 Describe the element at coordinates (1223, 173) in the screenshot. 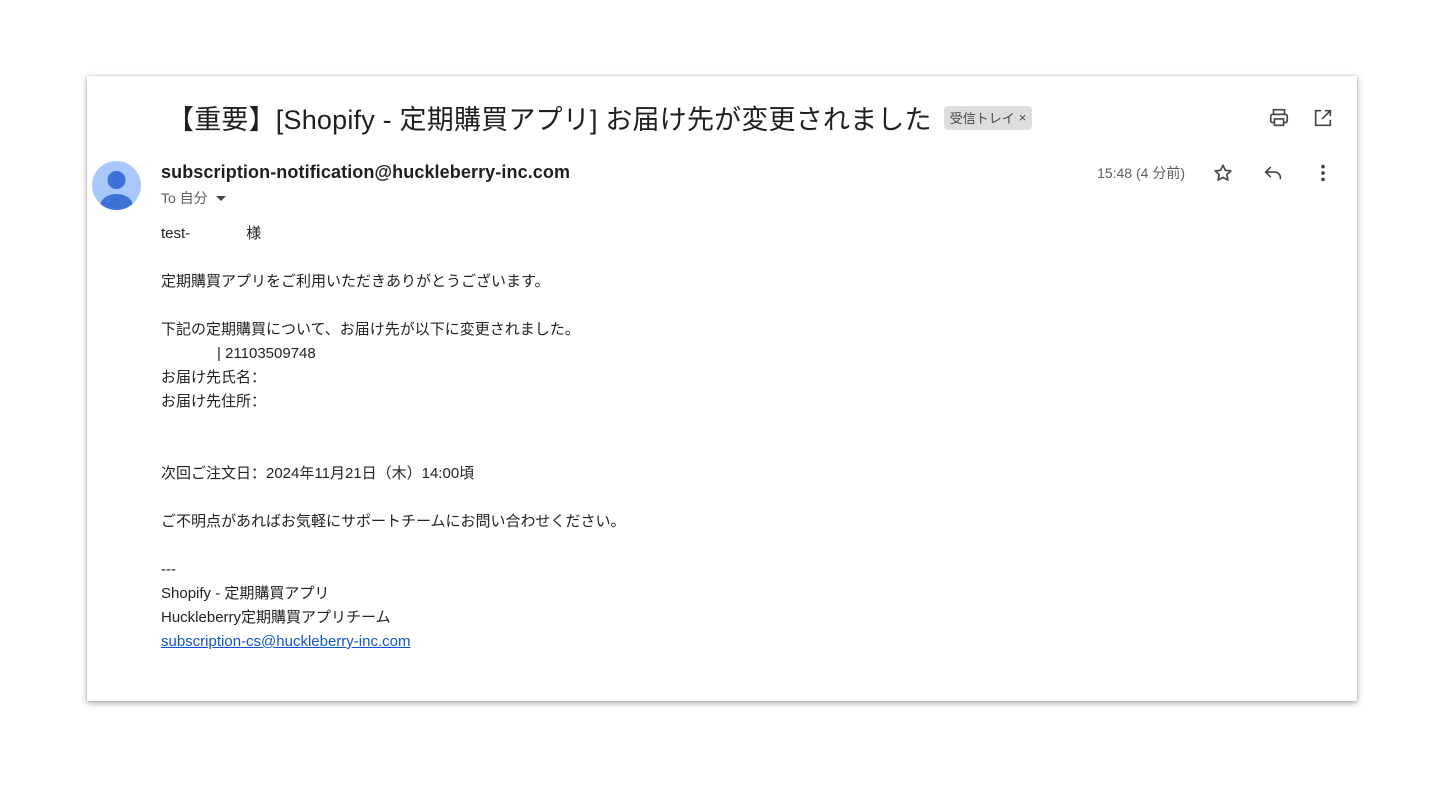

I see `star-icon` at that location.